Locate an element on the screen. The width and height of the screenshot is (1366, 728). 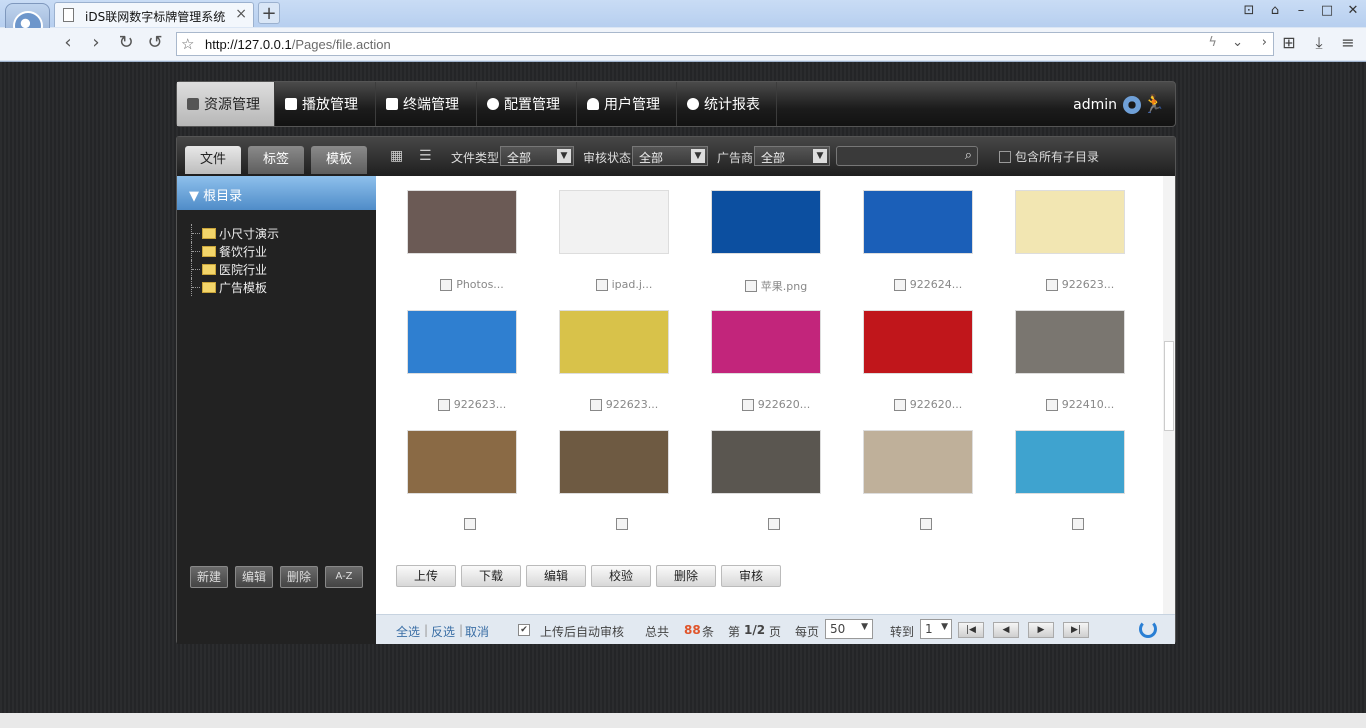
settings-gear-icon is located at coordinates (1132, 105).